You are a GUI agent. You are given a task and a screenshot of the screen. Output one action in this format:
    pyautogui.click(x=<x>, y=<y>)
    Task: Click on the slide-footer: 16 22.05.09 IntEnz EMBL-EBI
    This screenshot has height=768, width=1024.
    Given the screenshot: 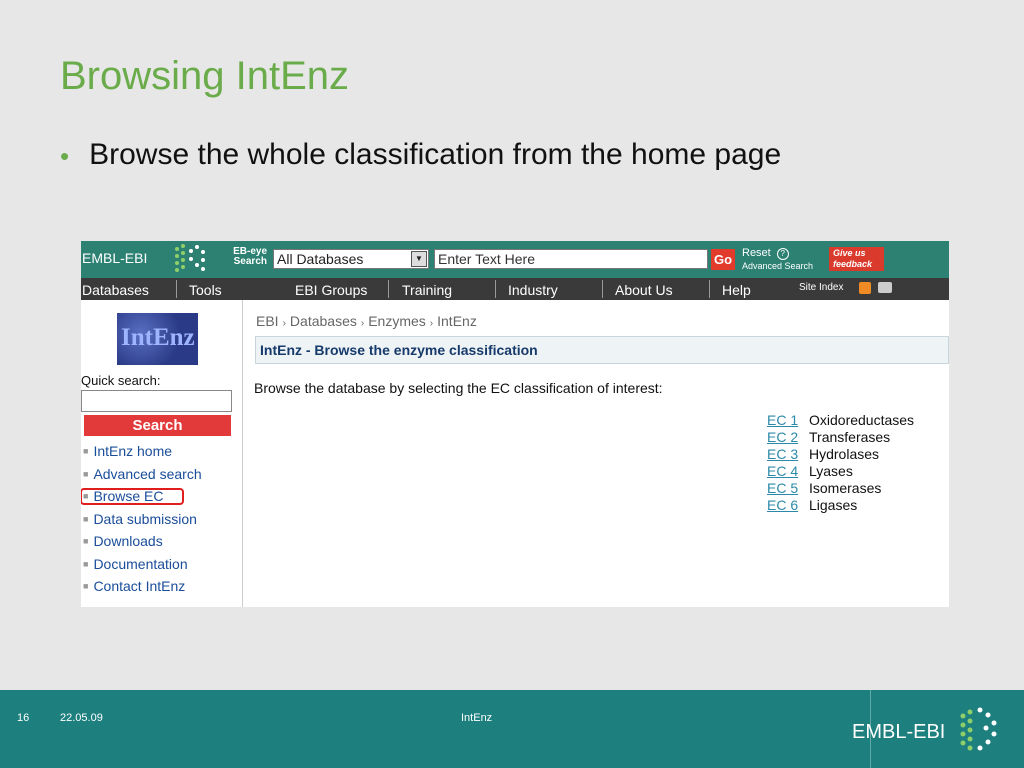 What is the action you would take?
    pyautogui.click(x=512, y=729)
    